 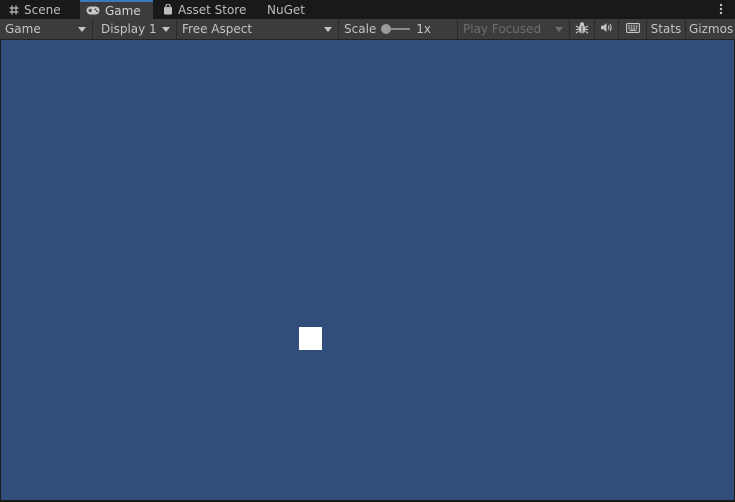 I want to click on gamepad-icon, so click(x=93, y=10).